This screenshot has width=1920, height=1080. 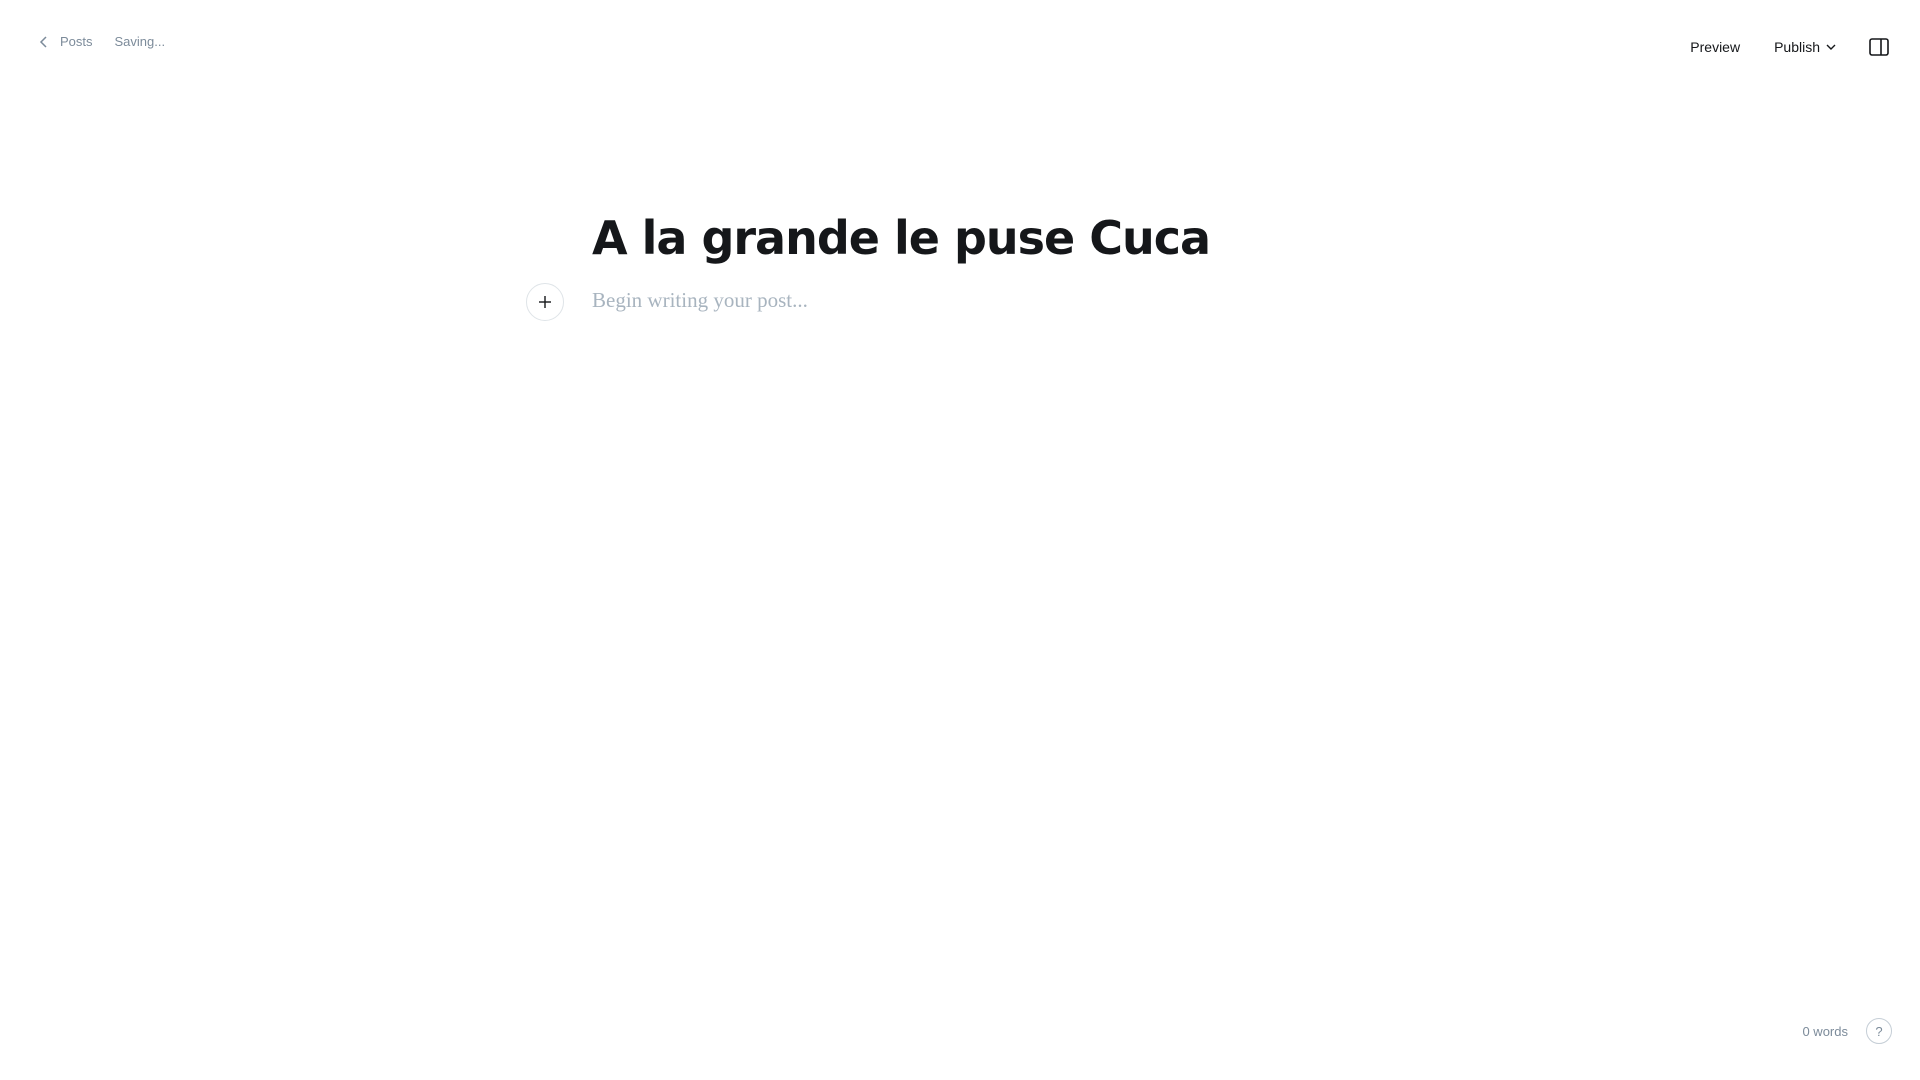 I want to click on preview-button: Preview, so click(x=1715, y=47).